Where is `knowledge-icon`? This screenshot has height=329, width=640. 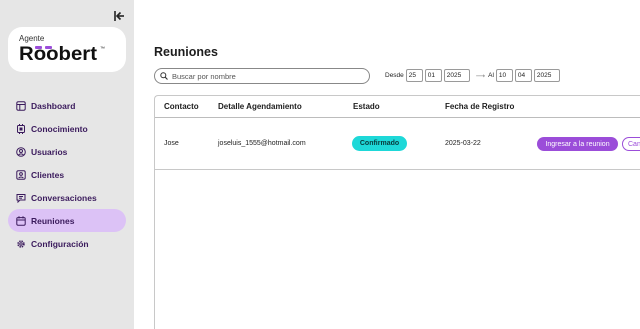 knowledge-icon is located at coordinates (21, 128).